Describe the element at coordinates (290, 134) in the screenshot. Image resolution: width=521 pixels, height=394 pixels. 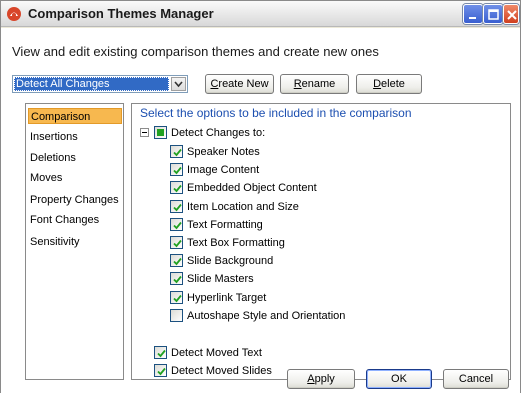
I see `tree-row-detect-changes: Detect Changes to:` at that location.